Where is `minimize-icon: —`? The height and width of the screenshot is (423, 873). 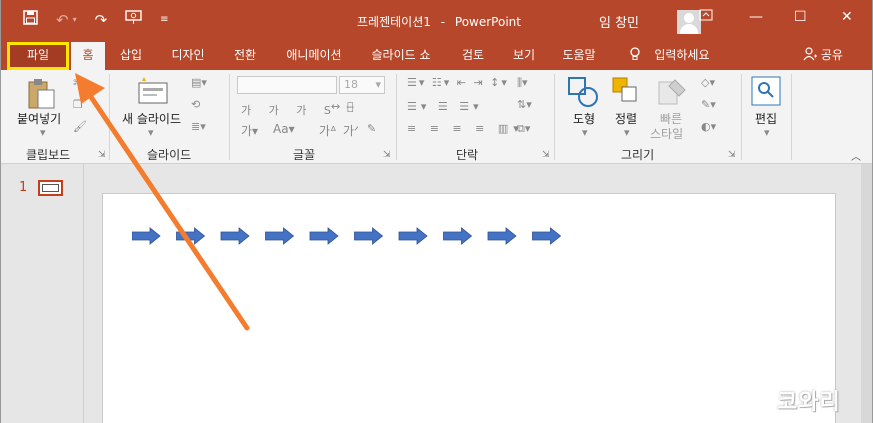 minimize-icon: — is located at coordinates (756, 17).